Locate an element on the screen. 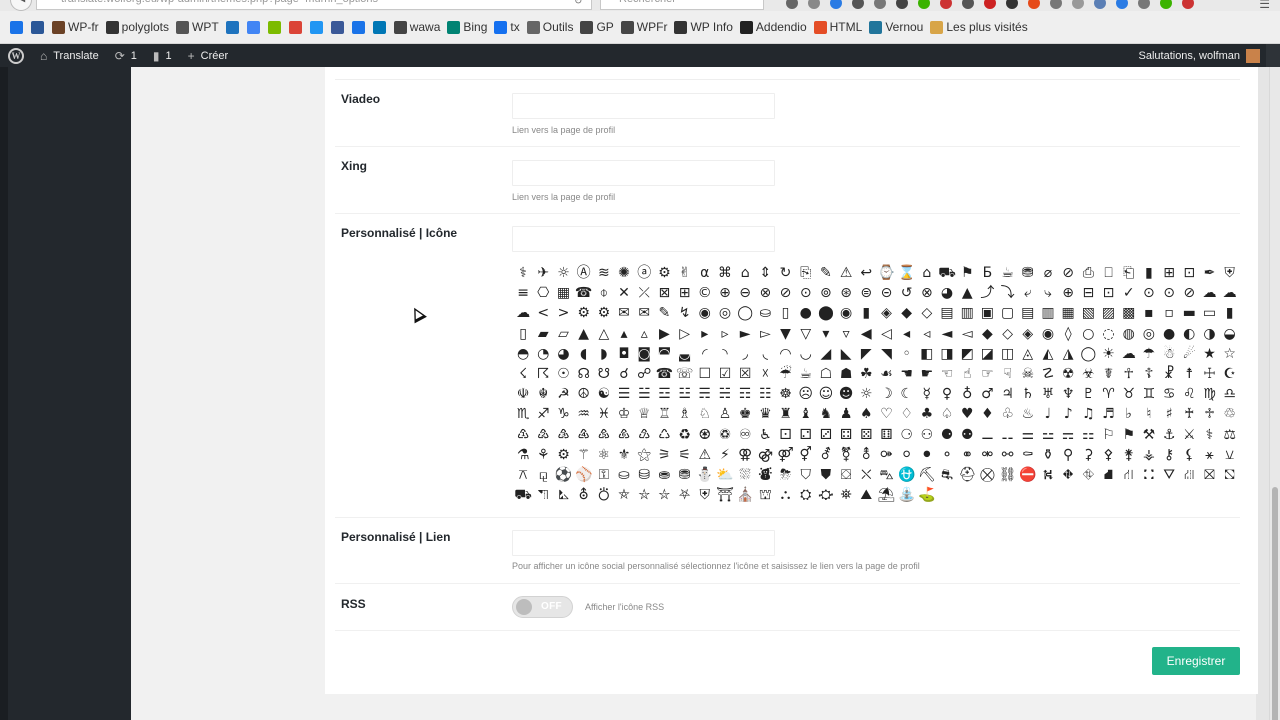  icon-option-icon: ☞ is located at coordinates (987, 374).